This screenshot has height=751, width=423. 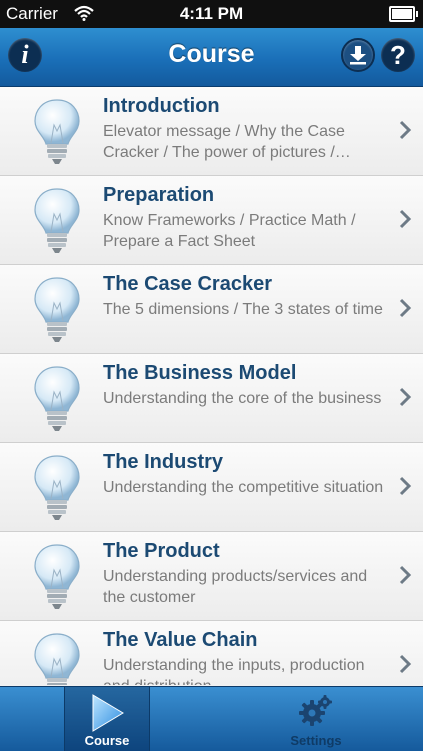 I want to click on tab-course: Course, so click(x=107, y=719).